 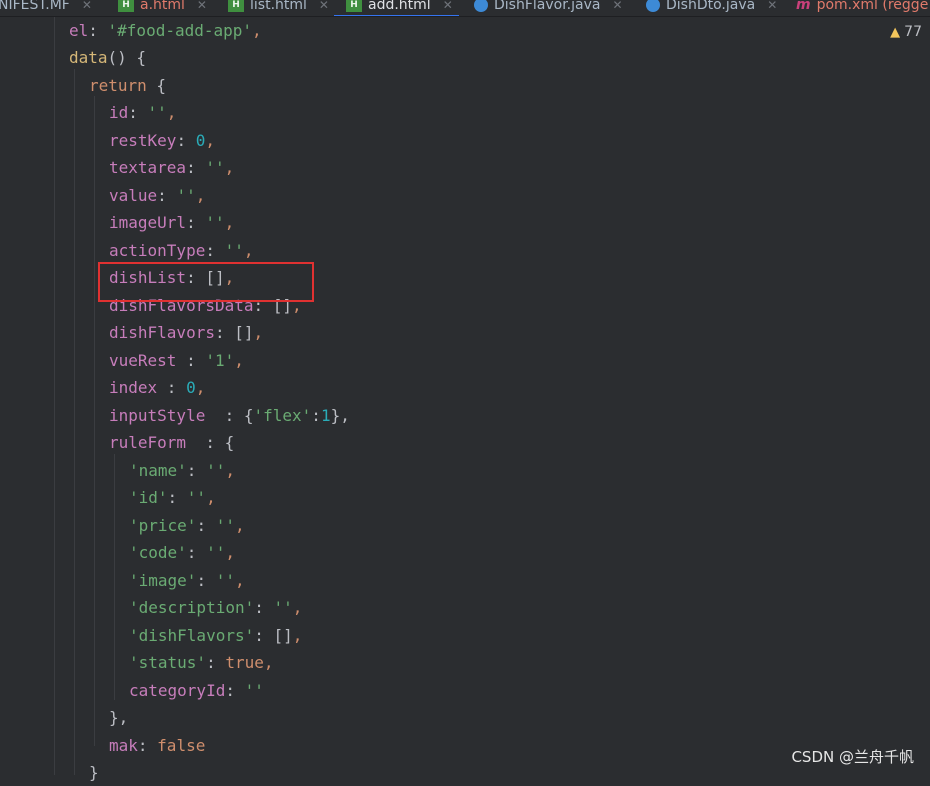 What do you see at coordinates (177, 690) in the screenshot?
I see `code-key: categoryId` at bounding box center [177, 690].